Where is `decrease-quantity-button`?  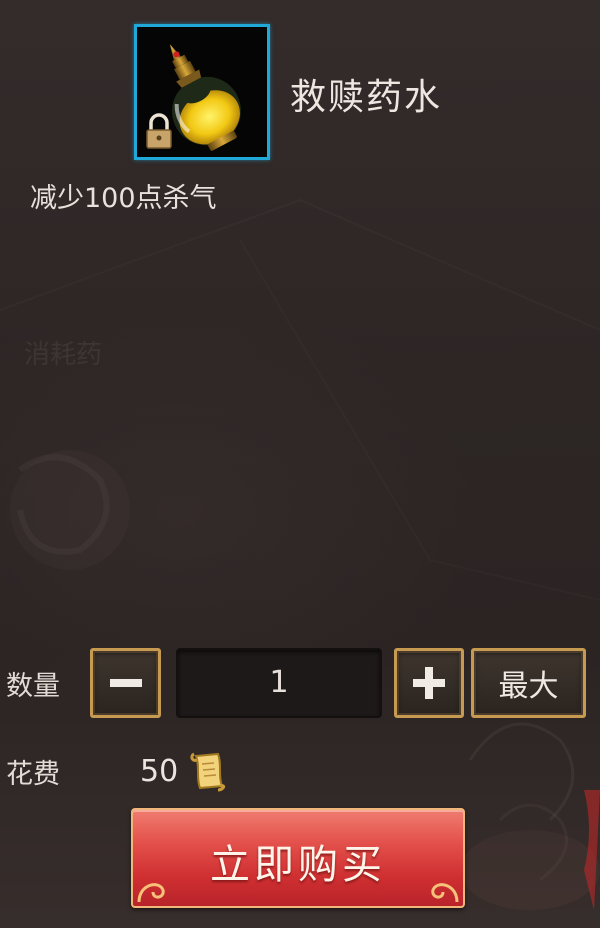 decrease-quantity-button is located at coordinates (125, 683).